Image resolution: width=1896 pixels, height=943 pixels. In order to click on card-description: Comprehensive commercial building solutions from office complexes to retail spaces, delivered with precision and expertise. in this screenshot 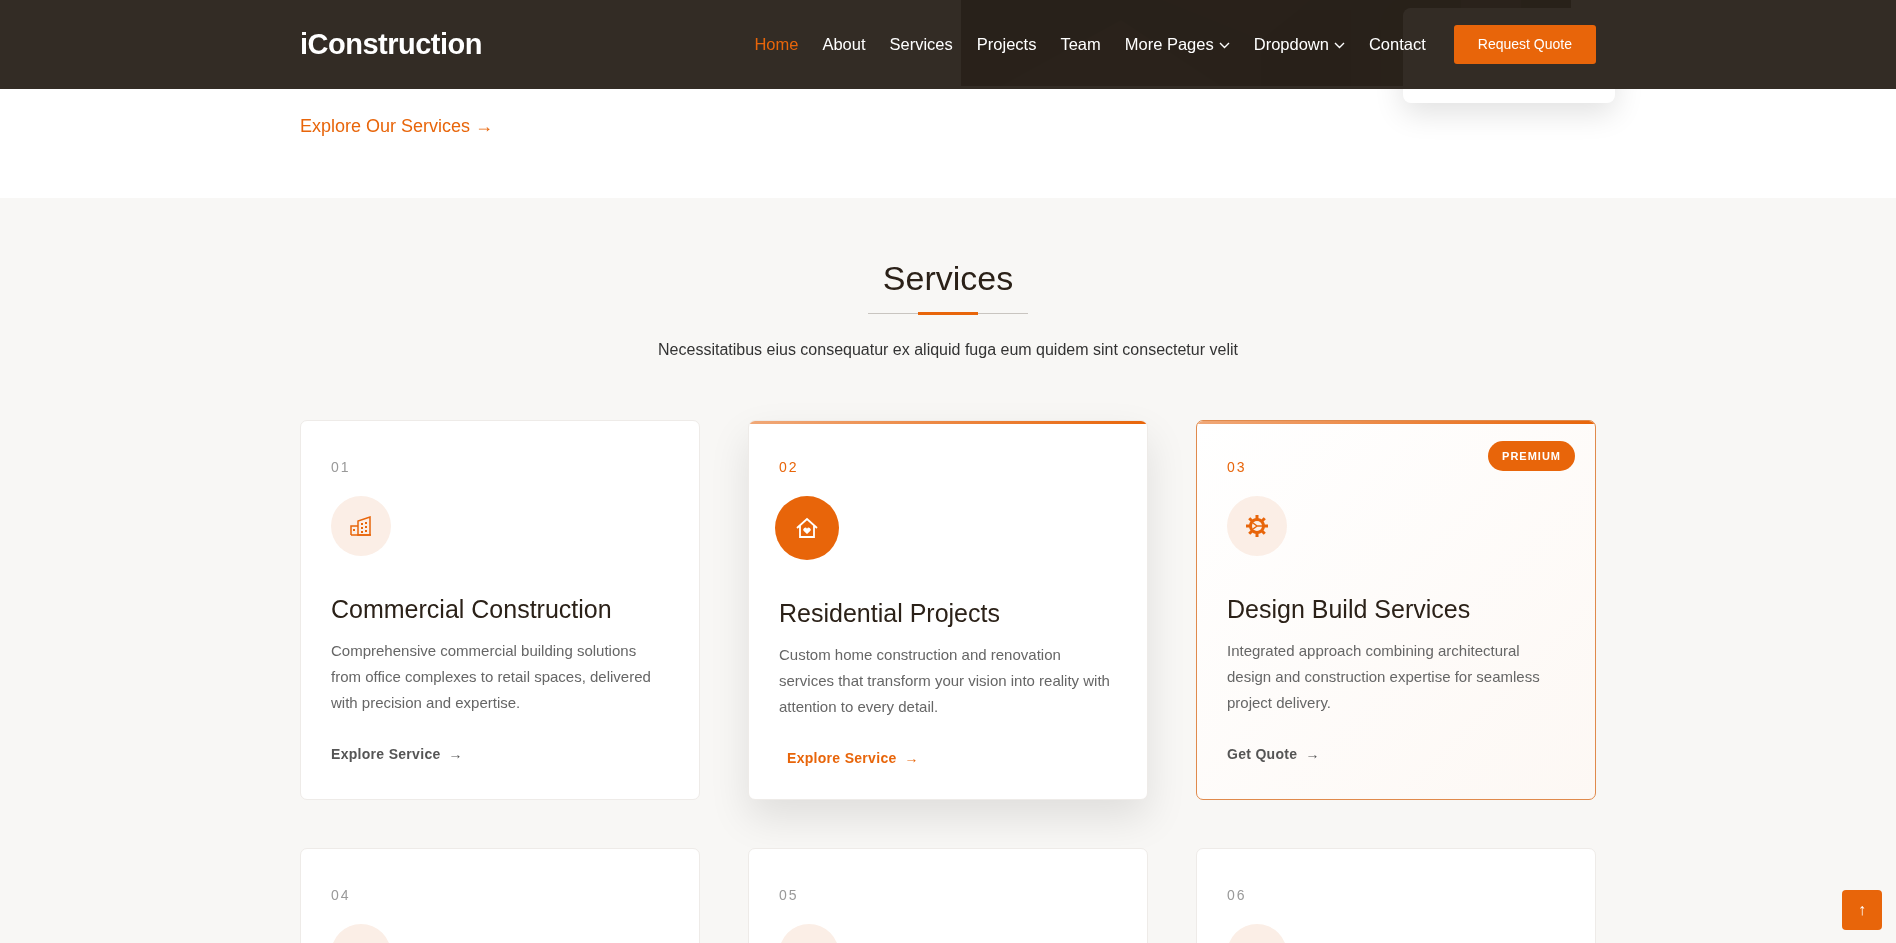, I will do `click(491, 676)`.